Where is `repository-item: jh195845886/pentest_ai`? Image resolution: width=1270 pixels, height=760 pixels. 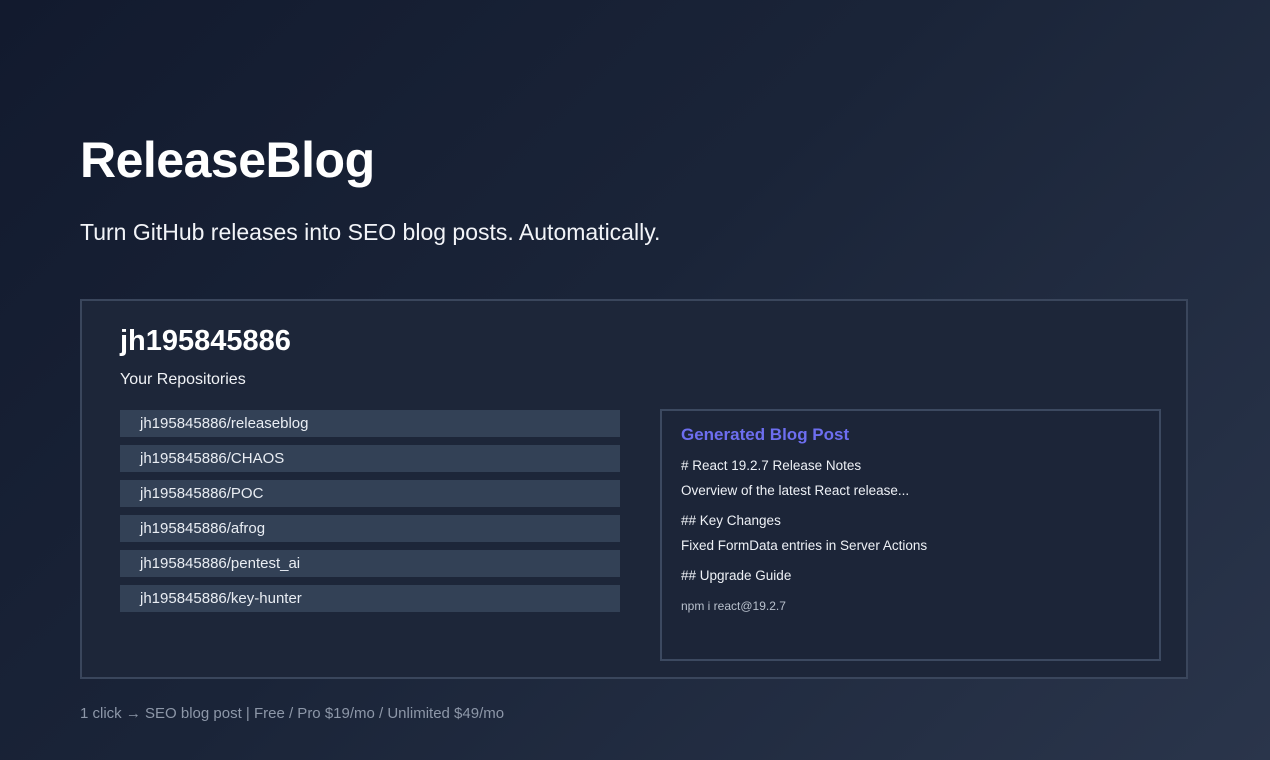 repository-item: jh195845886/pentest_ai is located at coordinates (370, 563).